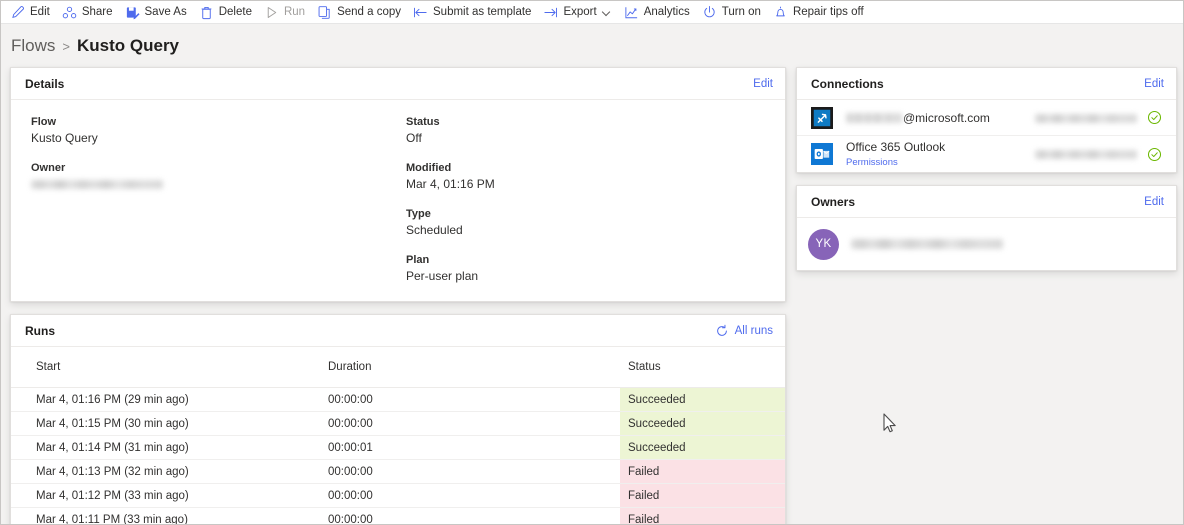  Describe the element at coordinates (429, 168) in the screenshot. I see `detail-label: Modified` at that location.